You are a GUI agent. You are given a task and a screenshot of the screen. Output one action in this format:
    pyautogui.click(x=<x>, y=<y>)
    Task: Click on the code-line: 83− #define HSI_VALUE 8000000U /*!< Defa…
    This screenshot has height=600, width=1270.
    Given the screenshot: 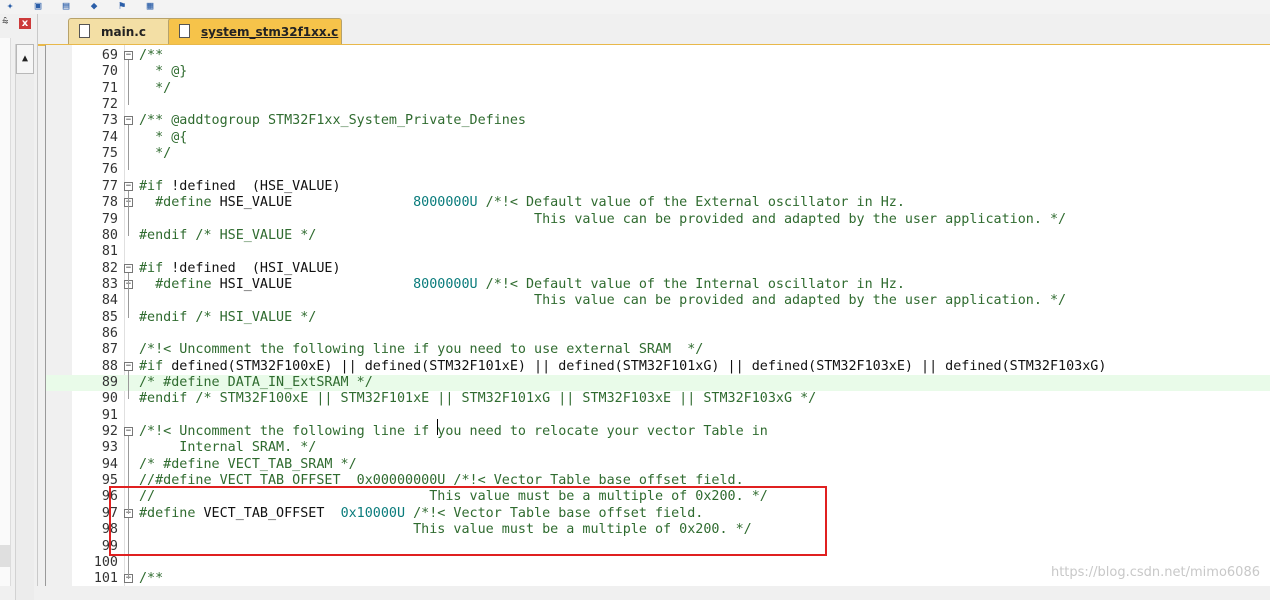 What is the action you would take?
    pyautogui.click(x=658, y=285)
    